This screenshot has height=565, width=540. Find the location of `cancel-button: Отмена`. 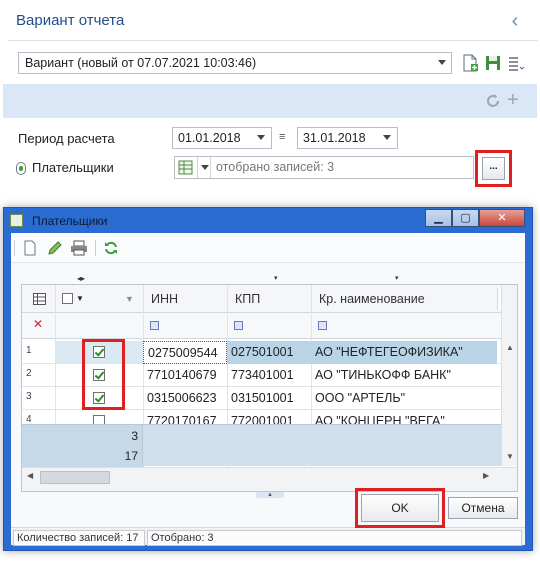

cancel-button: Отмена is located at coordinates (483, 508).